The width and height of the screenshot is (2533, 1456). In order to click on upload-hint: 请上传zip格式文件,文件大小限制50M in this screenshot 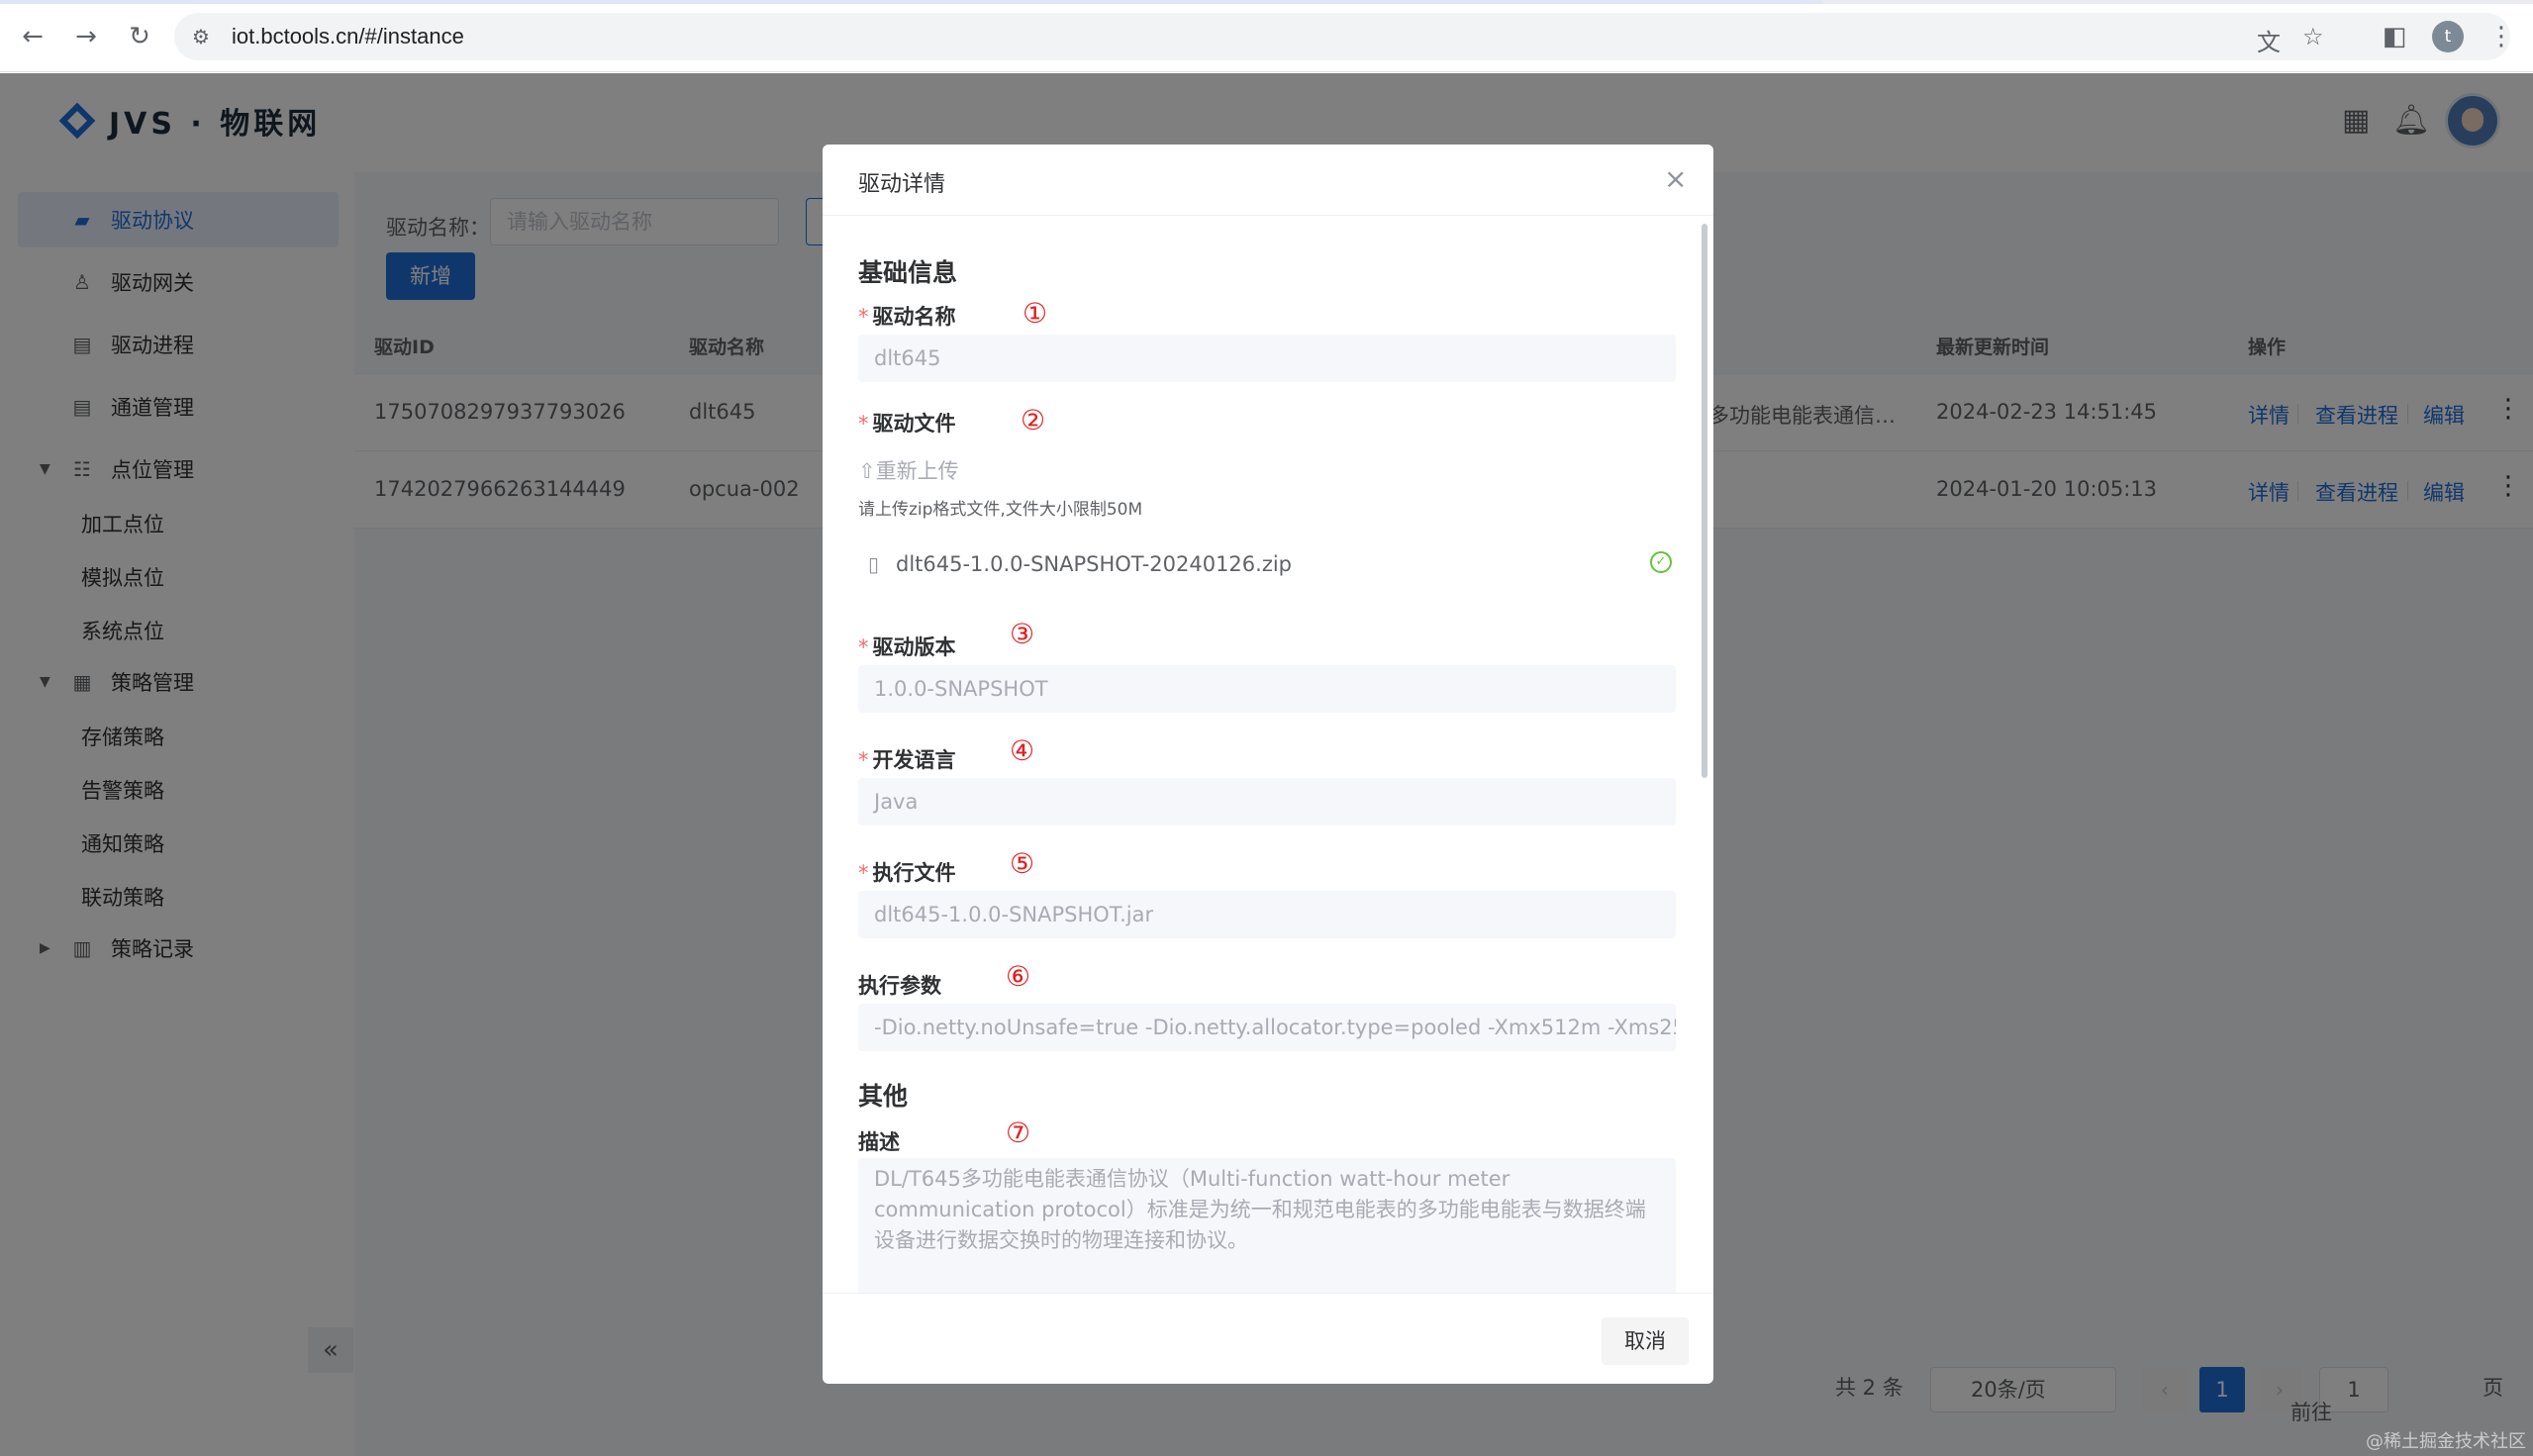, I will do `click(1000, 510)`.